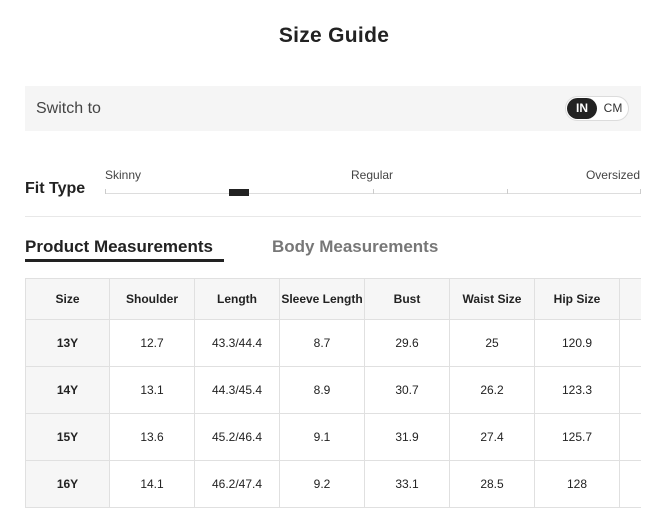 The image size is (668, 510). Describe the element at coordinates (322, 343) in the screenshot. I see `table-cell: 8.7` at that location.